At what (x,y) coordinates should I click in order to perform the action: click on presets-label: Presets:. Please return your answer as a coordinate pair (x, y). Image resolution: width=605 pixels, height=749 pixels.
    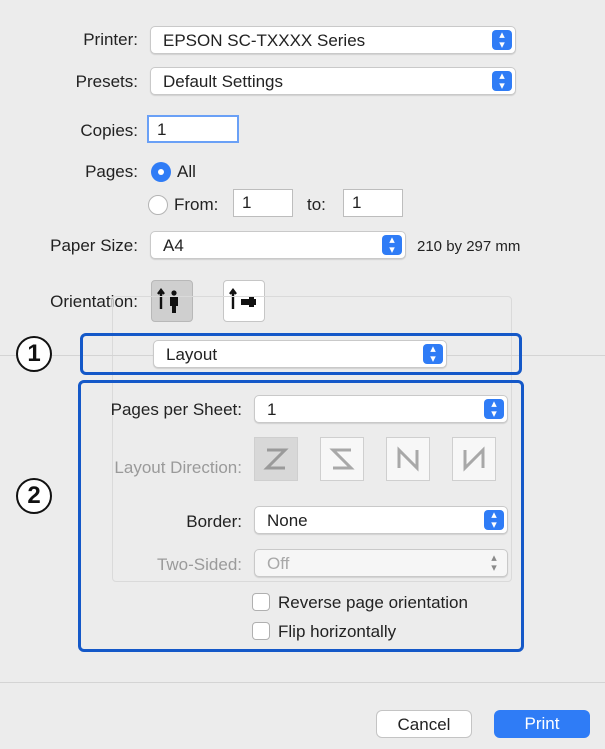
    Looking at the image, I should click on (106, 81).